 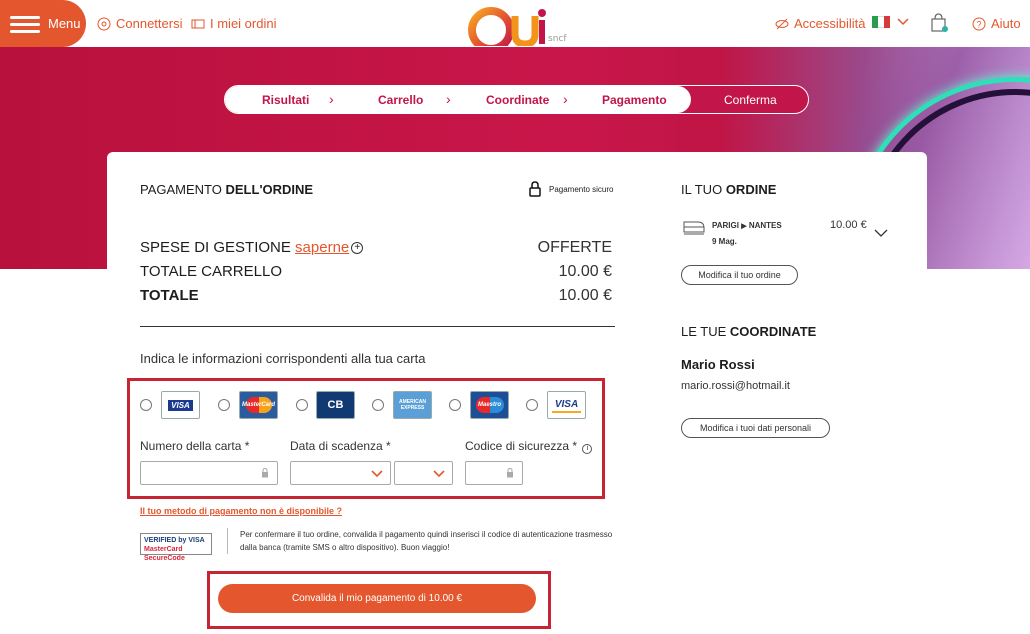 I want to click on radio-visa, so click(x=146, y=405).